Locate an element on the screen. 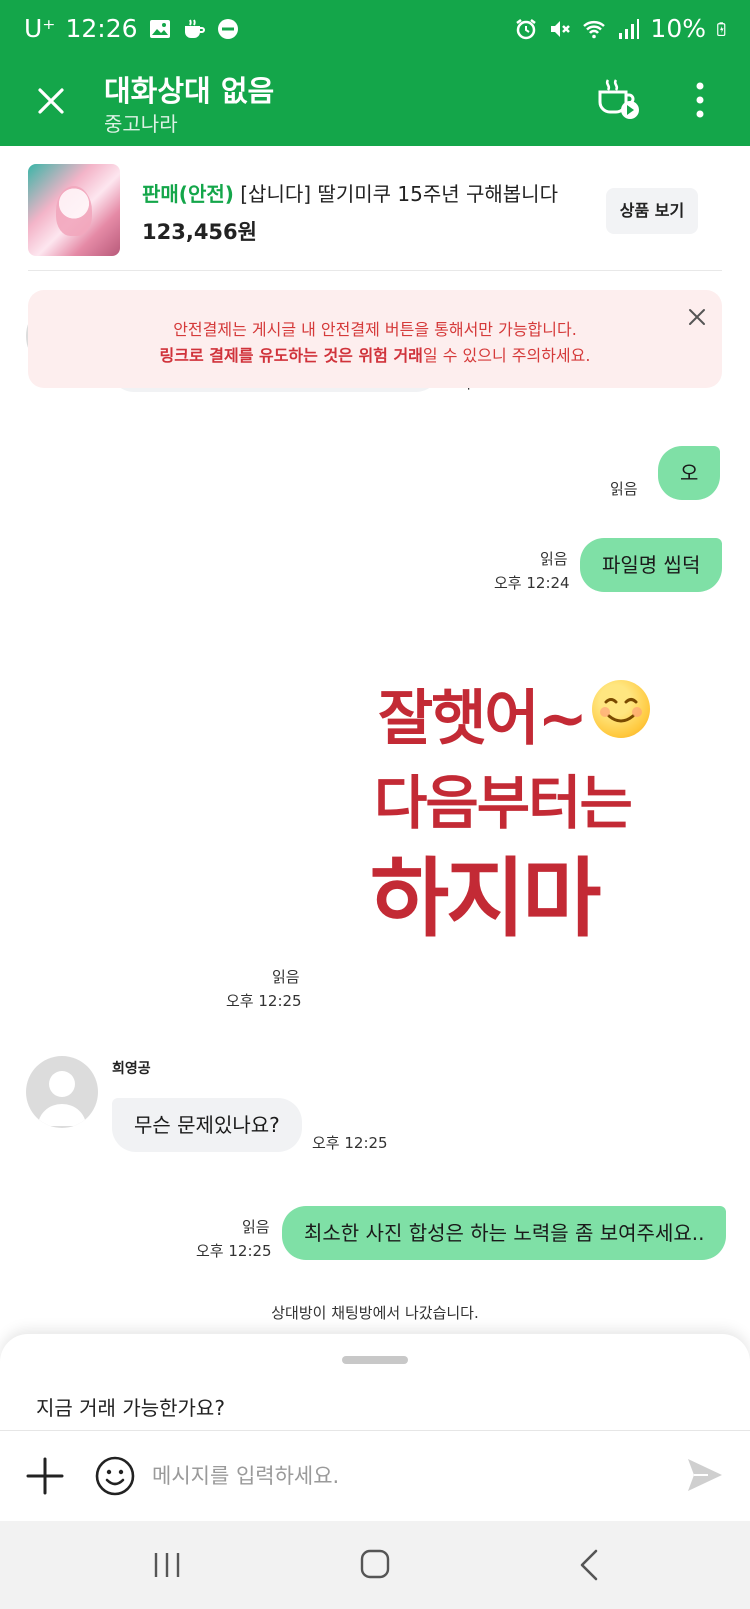  outgoing-message: 오 is located at coordinates (689, 473).